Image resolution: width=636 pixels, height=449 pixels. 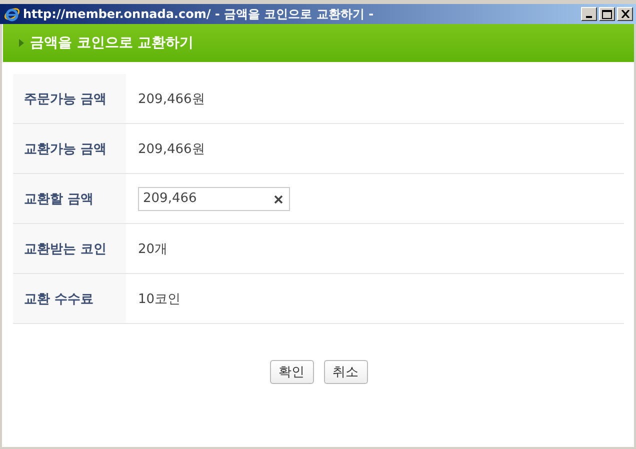 What do you see at coordinates (69, 248) in the screenshot?
I see `row-label: 교환받는 코인` at bounding box center [69, 248].